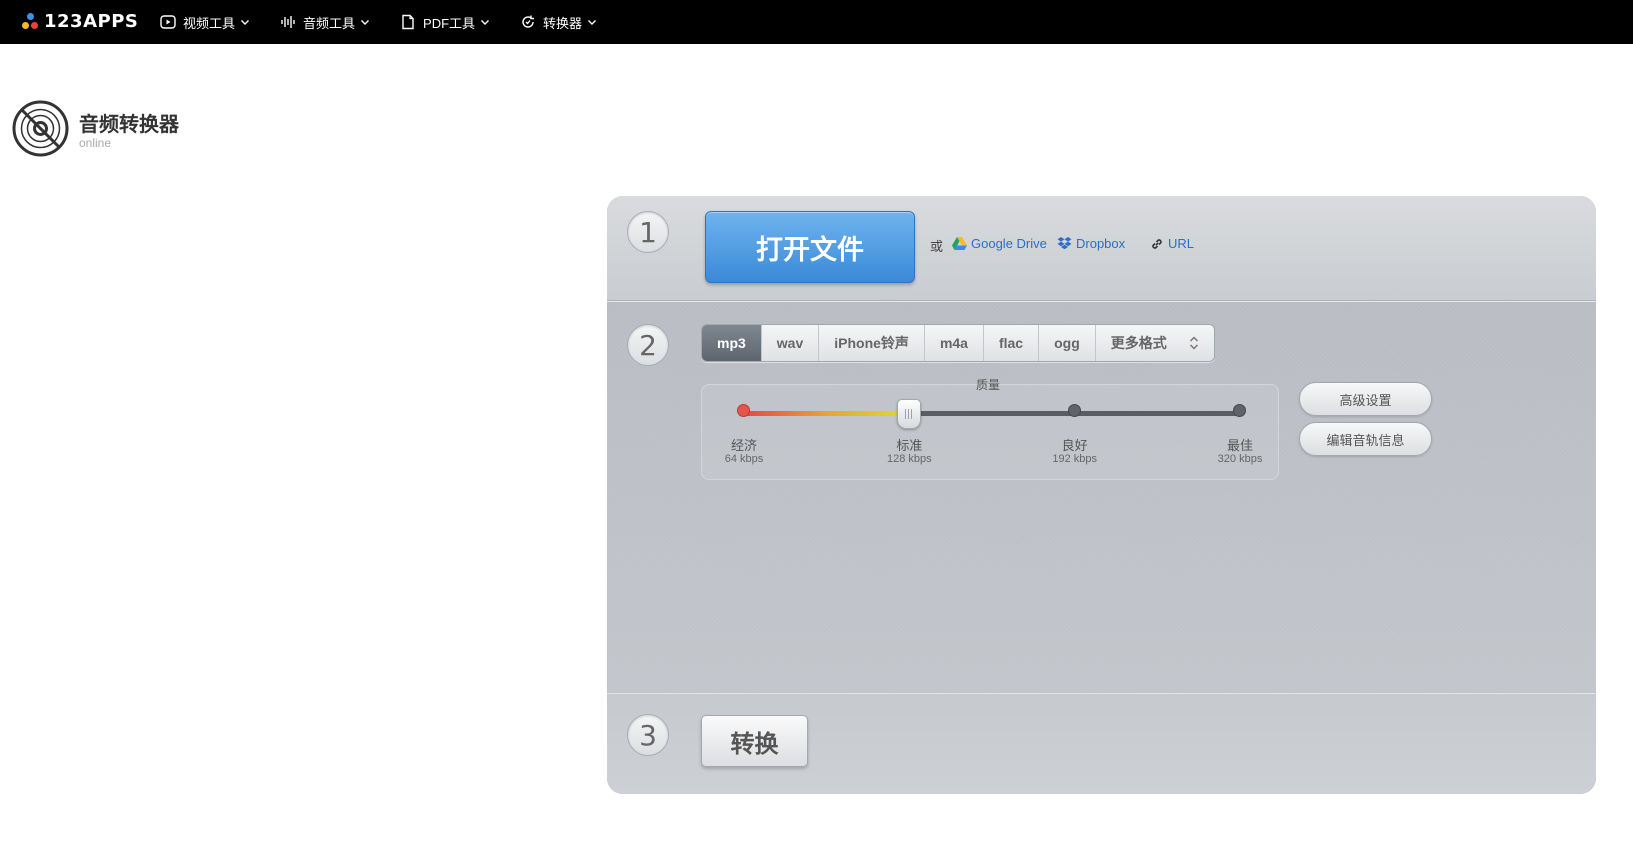  I want to click on nav-pdf-tools: PDF工具, so click(445, 22).